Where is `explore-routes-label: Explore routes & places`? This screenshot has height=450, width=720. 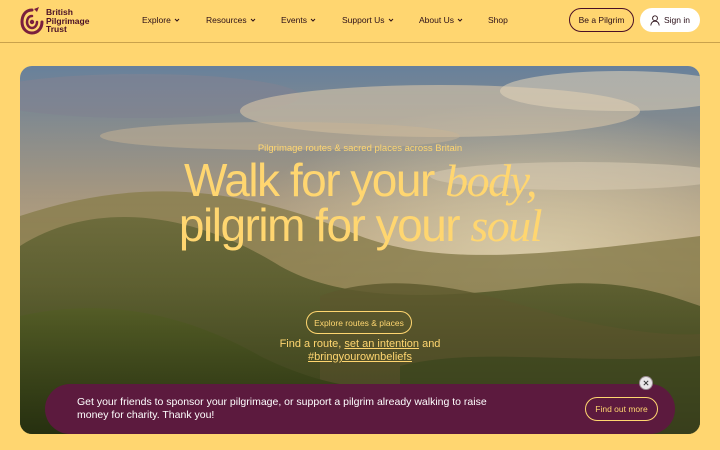
explore-routes-label: Explore routes & places is located at coordinates (359, 322).